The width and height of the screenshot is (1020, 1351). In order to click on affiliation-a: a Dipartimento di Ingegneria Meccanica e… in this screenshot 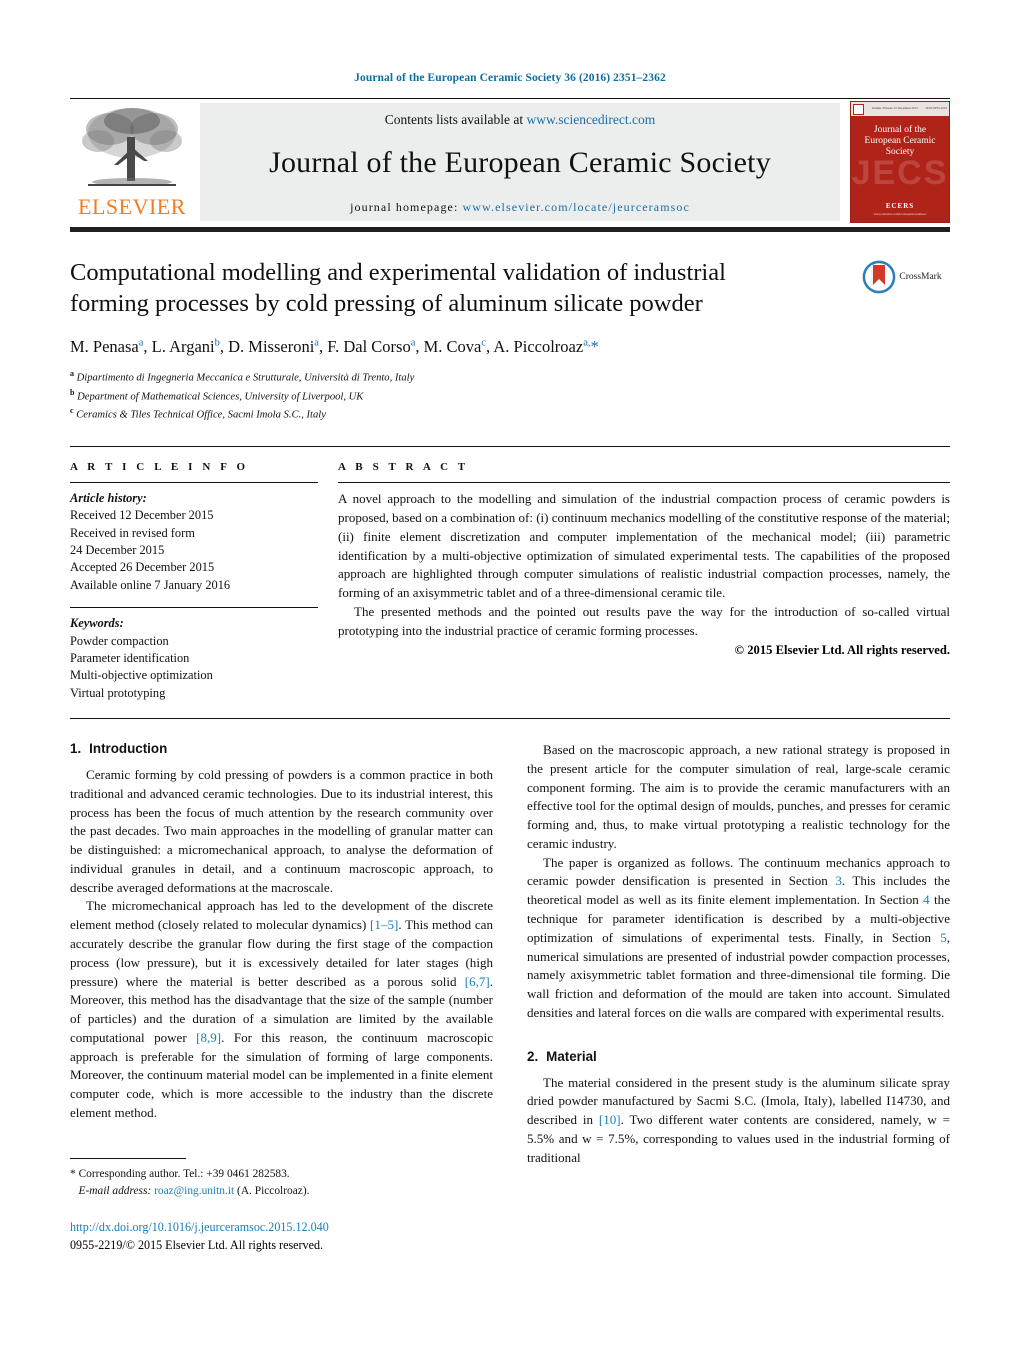, I will do `click(242, 376)`.